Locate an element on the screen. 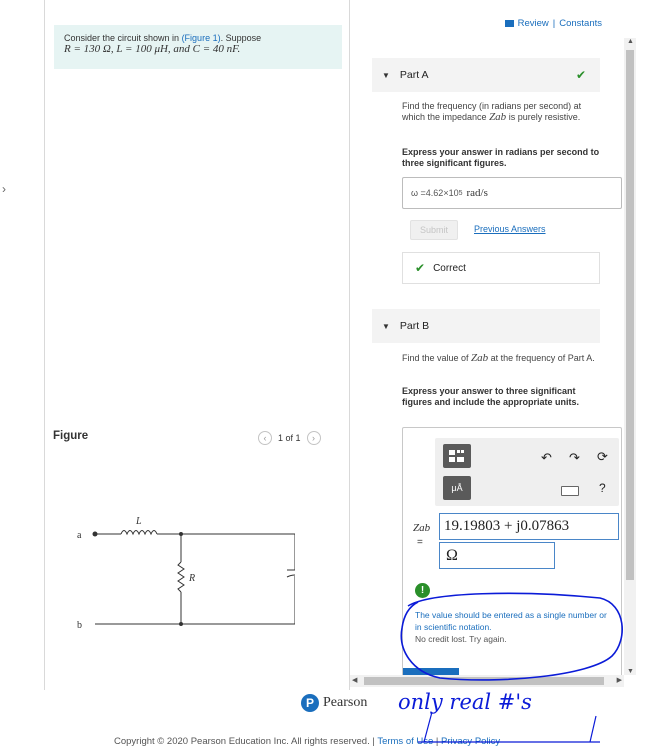 The height and width of the screenshot is (749, 658). part-a-header: ▼ Part A ✔ is located at coordinates (486, 75).